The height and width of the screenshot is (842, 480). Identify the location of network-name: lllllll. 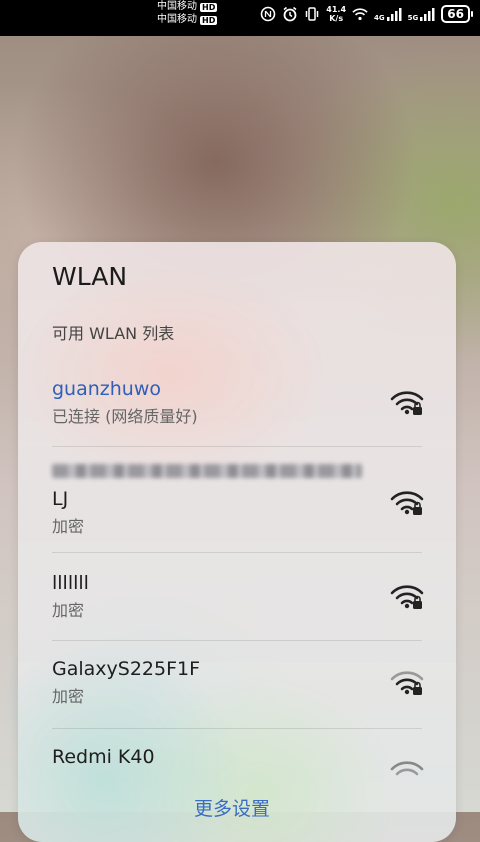
(70, 583).